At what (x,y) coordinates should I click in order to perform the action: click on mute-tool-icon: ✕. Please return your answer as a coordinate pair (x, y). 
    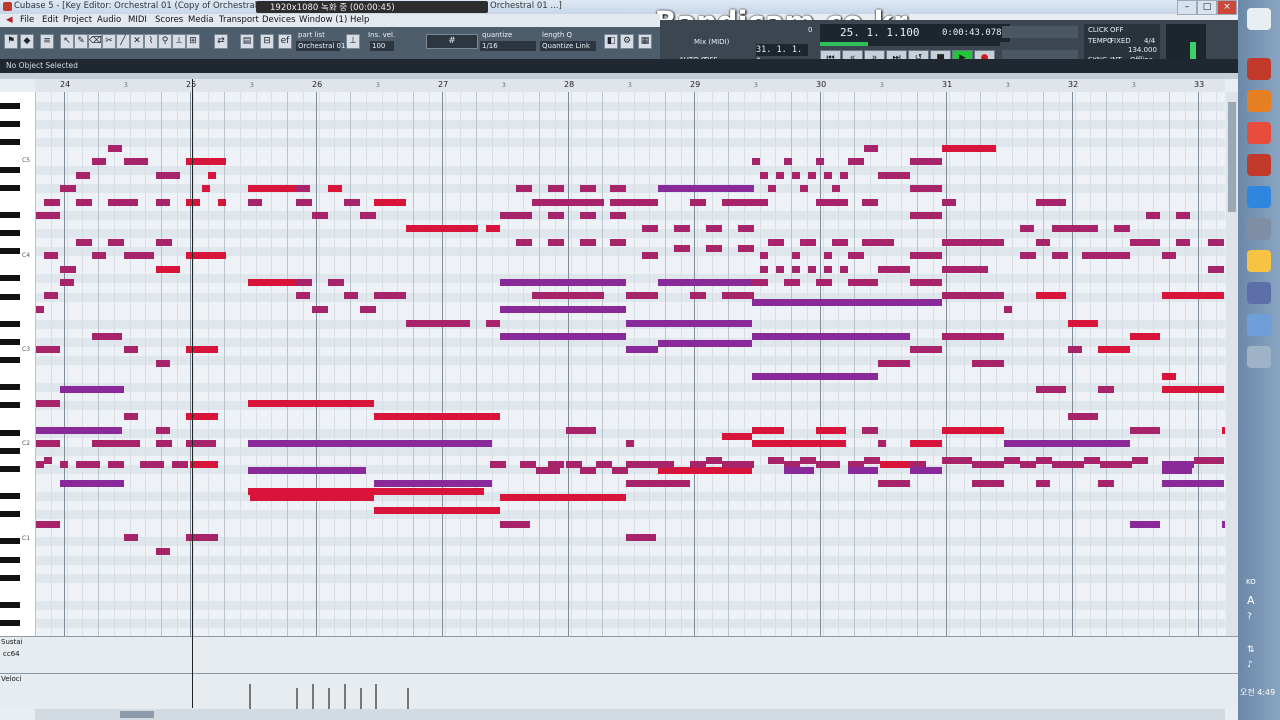
    Looking at the image, I should click on (137, 41).